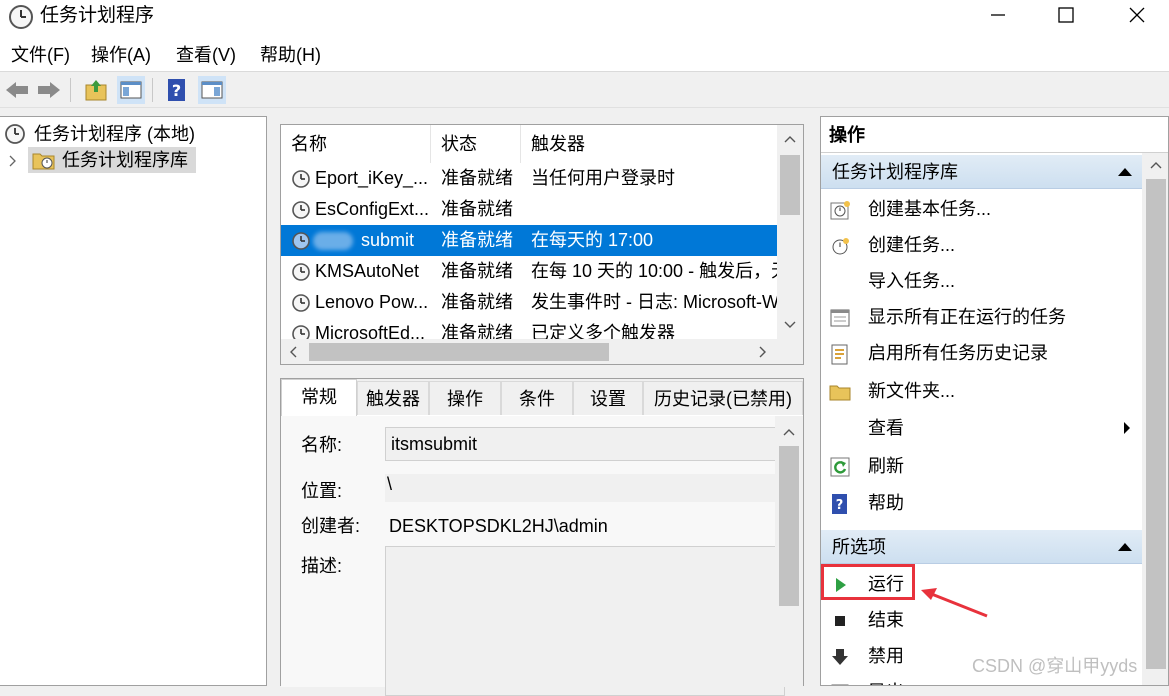 Image resolution: width=1169 pixels, height=696 pixels. Describe the element at coordinates (979, 317) in the screenshot. I see `action-show-running: 显示所有正在运行的任务` at that location.